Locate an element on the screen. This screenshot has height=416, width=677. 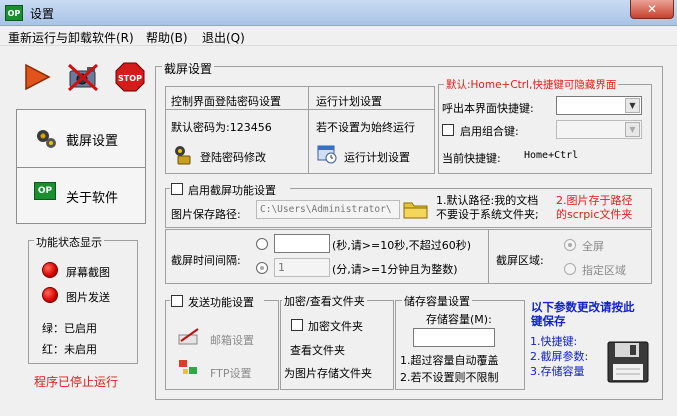
save-path-note-1-line1: 1.默认路径:我的文档 is located at coordinates (487, 200).